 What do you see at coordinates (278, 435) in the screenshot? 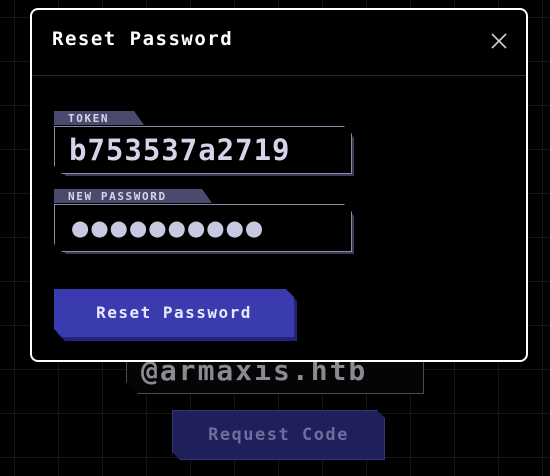
I see `request-code-button: Request Code` at bounding box center [278, 435].